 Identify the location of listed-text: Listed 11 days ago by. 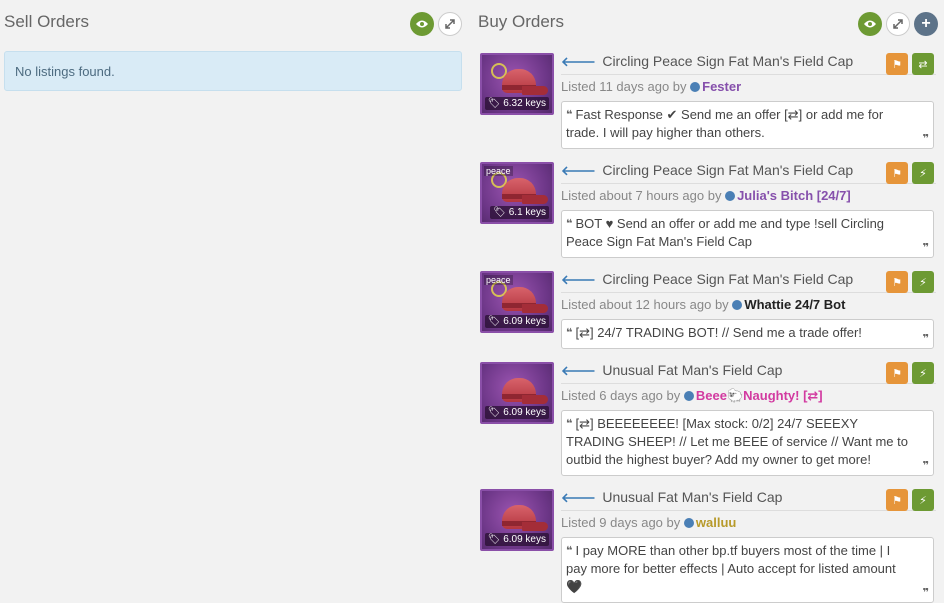
(624, 86).